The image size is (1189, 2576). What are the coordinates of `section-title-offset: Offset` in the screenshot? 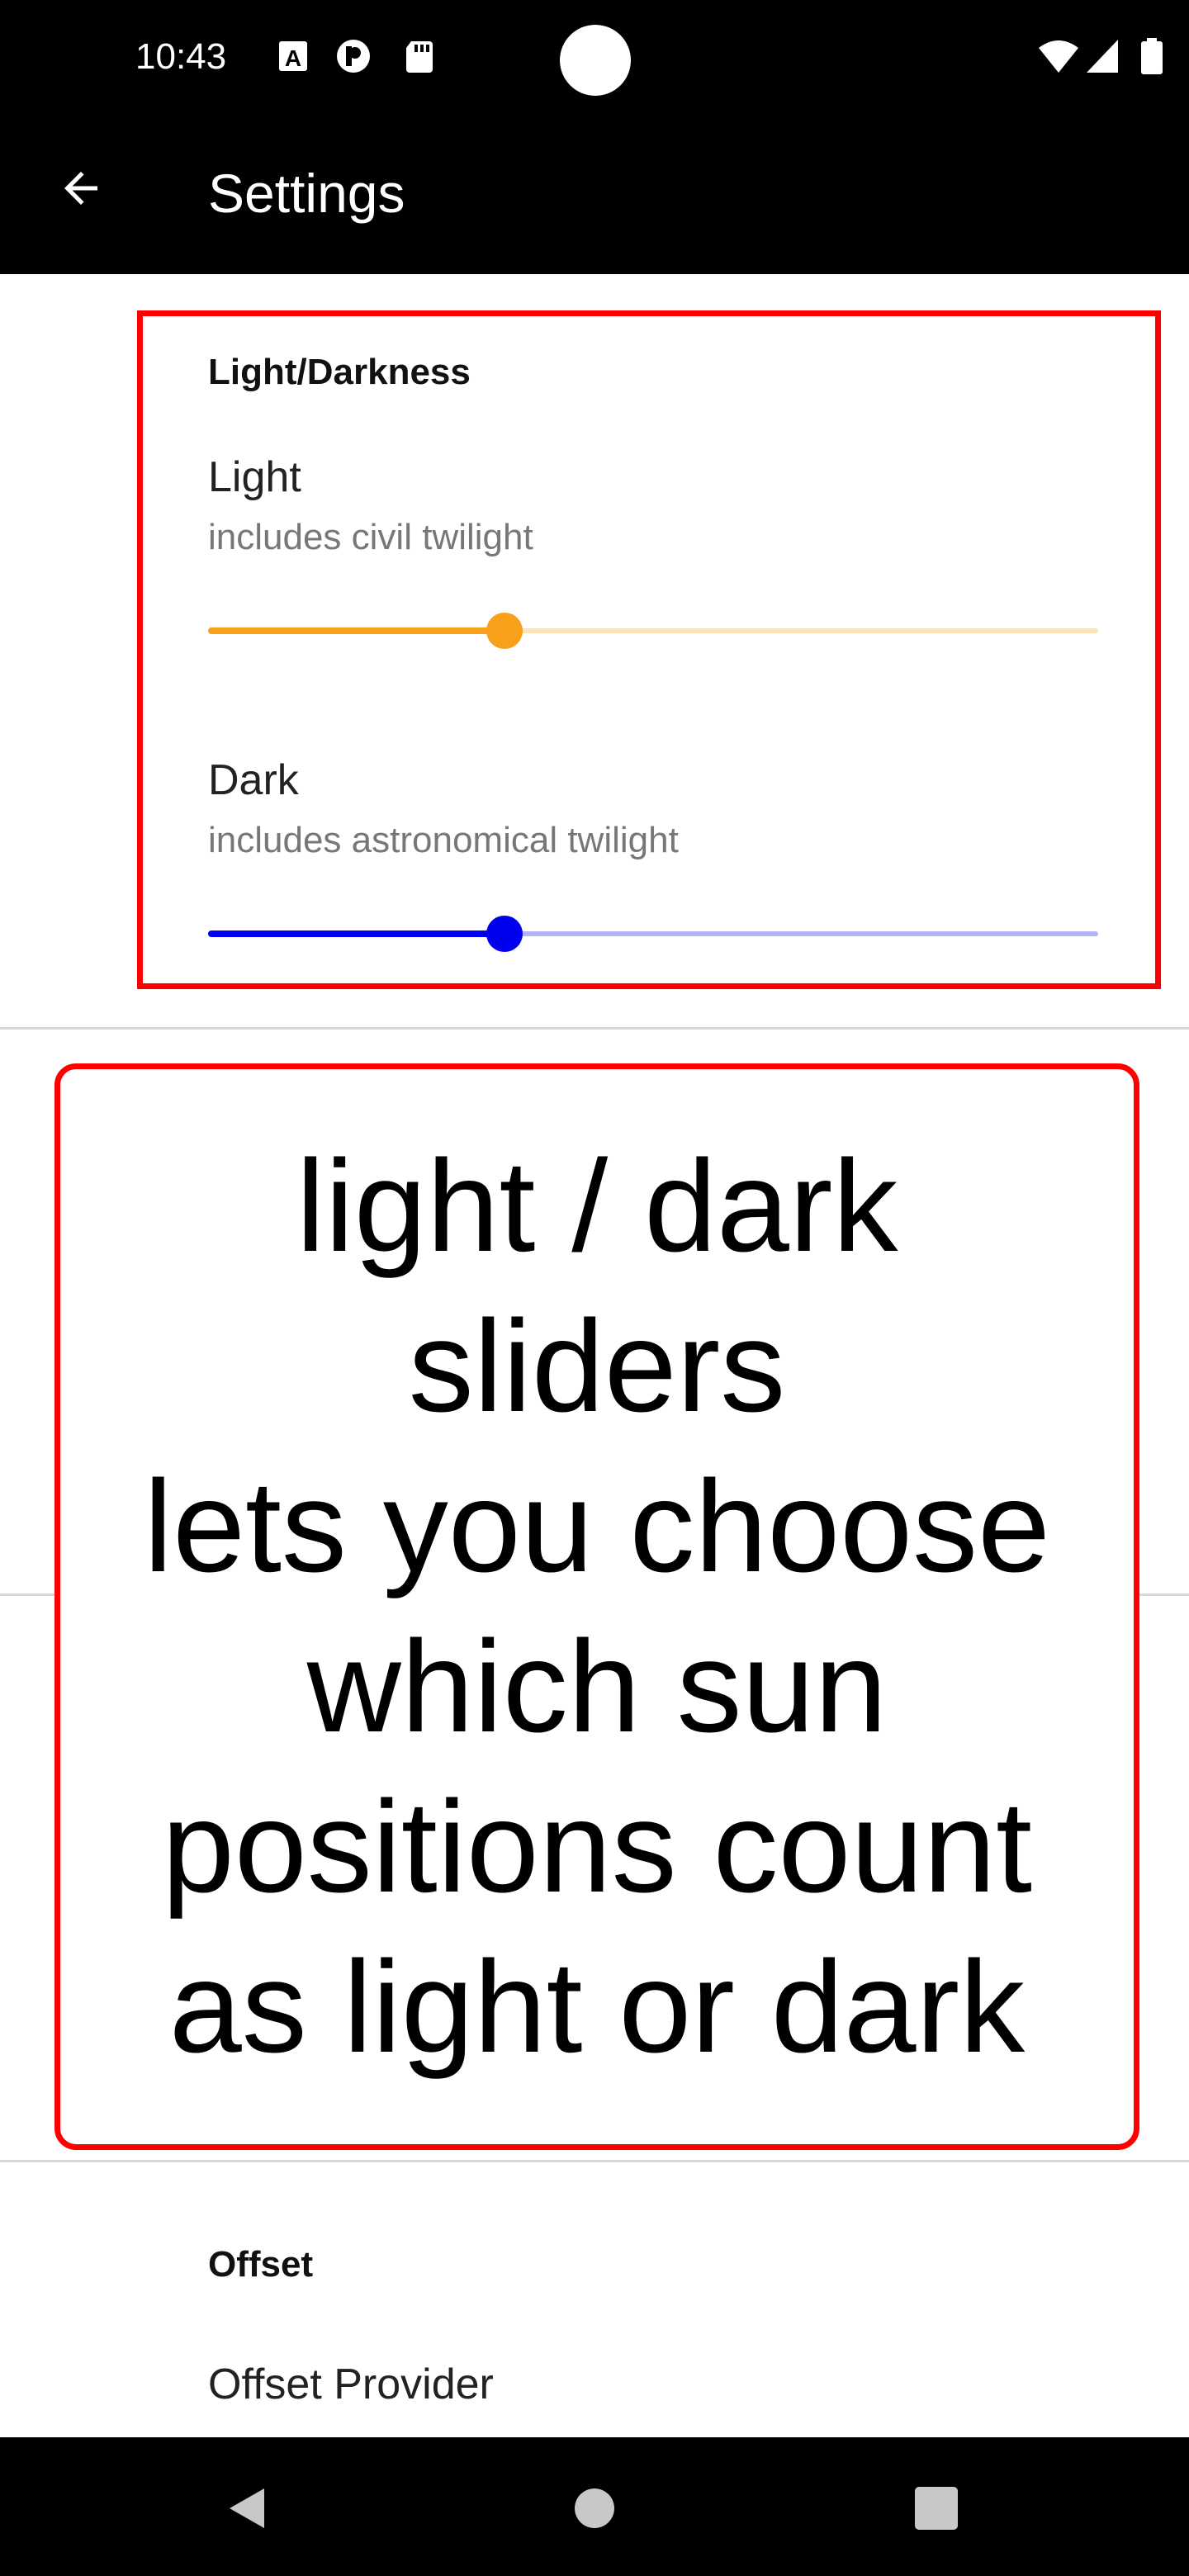 It's located at (261, 2264).